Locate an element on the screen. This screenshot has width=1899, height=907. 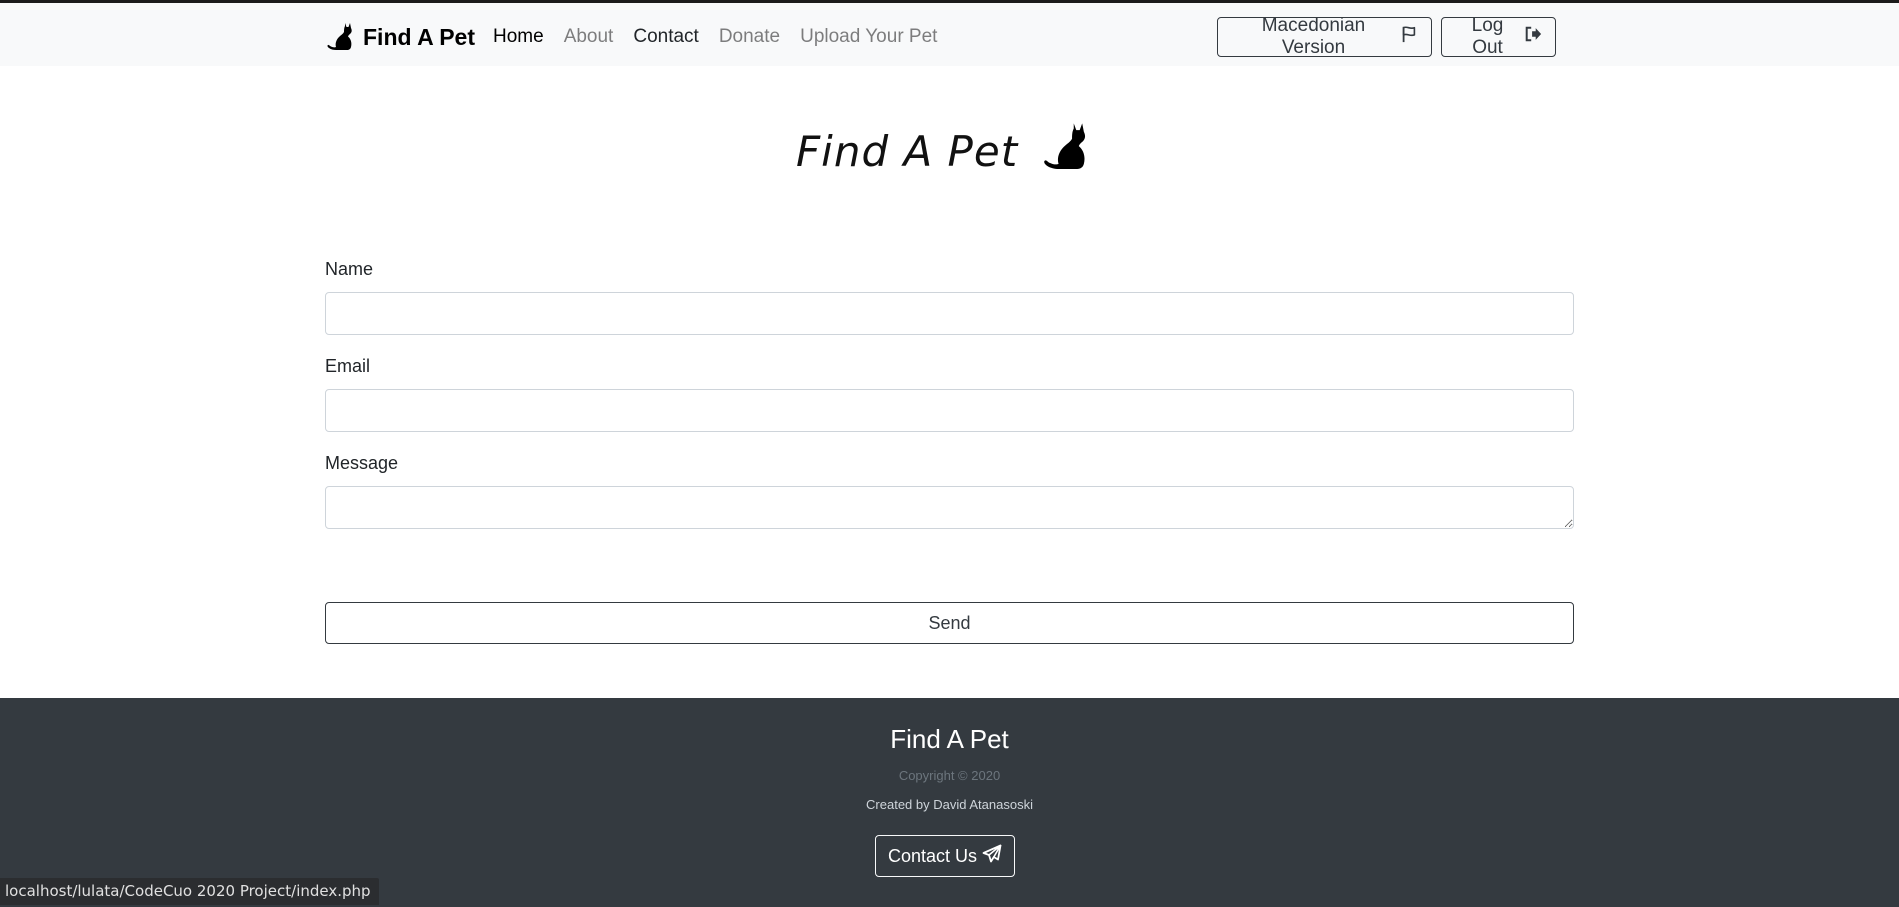
message-textarea is located at coordinates (949, 507).